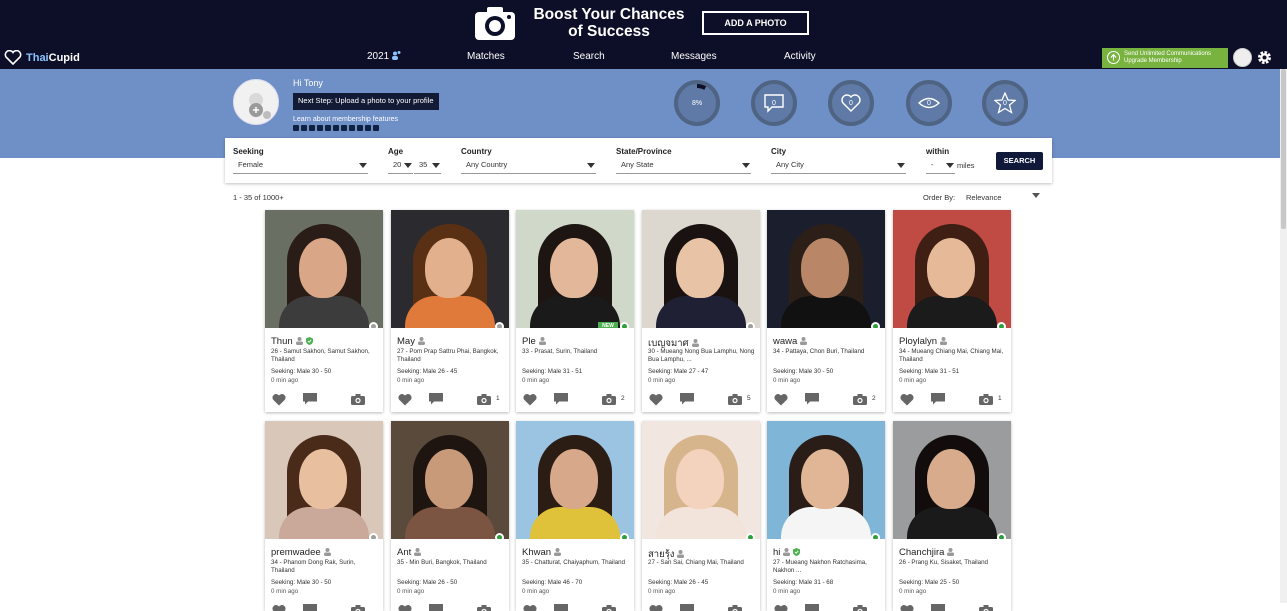  I want to click on age-max-select: 35, so click(427, 167).